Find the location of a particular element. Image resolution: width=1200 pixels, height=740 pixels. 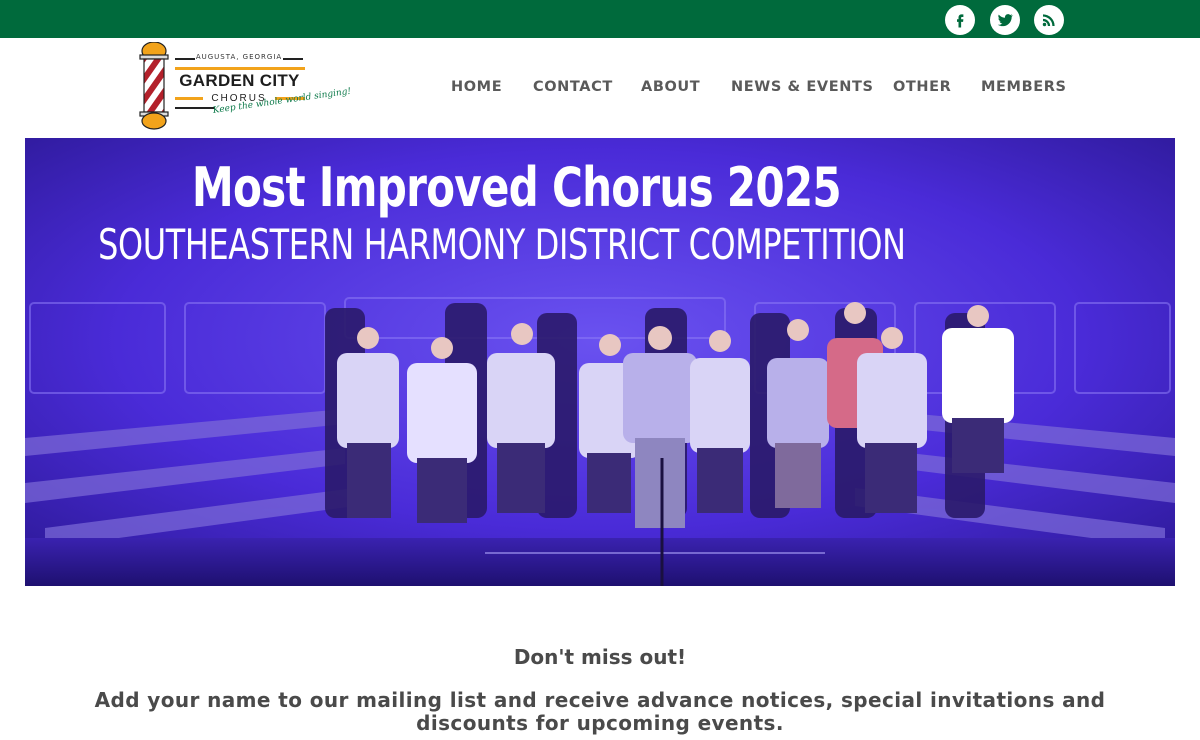

nav-home: HOME is located at coordinates (476, 89).